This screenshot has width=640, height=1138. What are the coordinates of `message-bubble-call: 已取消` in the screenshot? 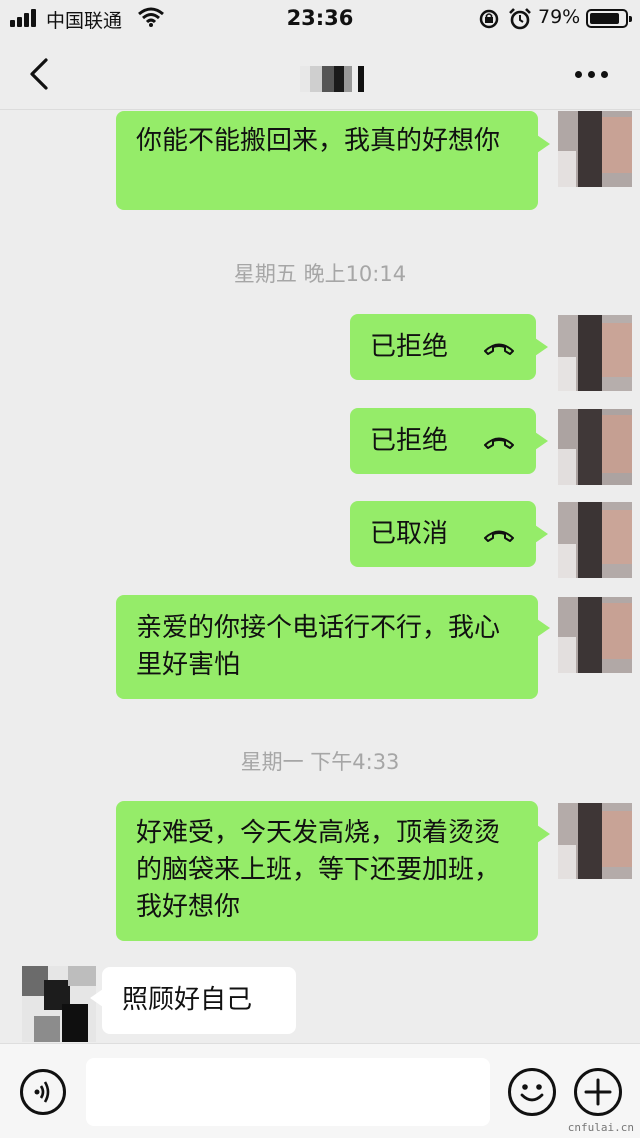 It's located at (449, 534).